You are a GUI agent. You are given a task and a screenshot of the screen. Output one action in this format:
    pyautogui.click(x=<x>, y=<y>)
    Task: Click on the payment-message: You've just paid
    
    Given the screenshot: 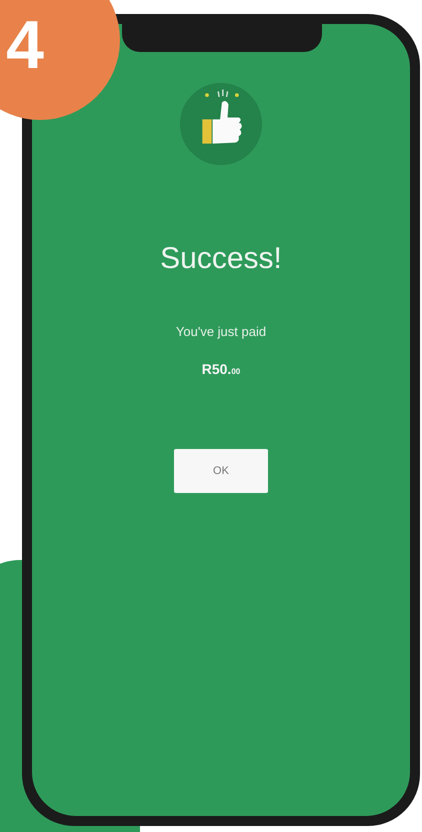 What is the action you would take?
    pyautogui.click(x=221, y=331)
    